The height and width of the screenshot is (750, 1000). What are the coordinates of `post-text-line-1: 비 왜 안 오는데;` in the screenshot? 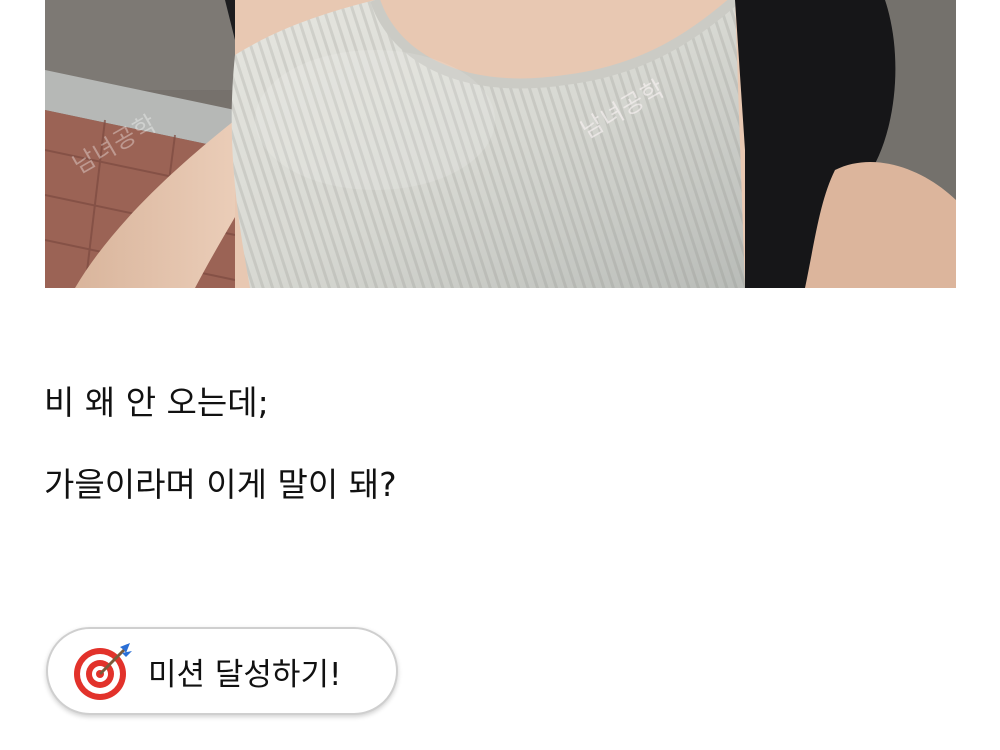 It's located at (156, 402).